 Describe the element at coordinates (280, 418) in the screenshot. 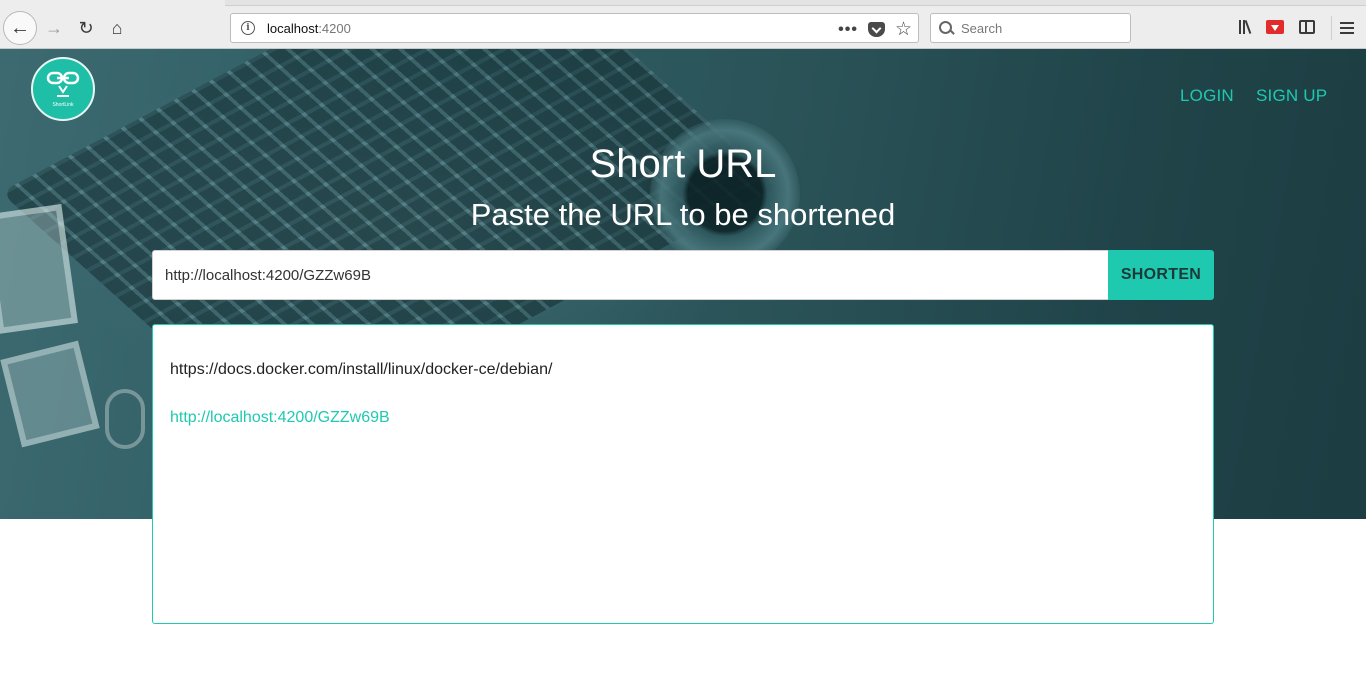

I see `short-url-link: http://localhost:4200/GZZw69B` at that location.